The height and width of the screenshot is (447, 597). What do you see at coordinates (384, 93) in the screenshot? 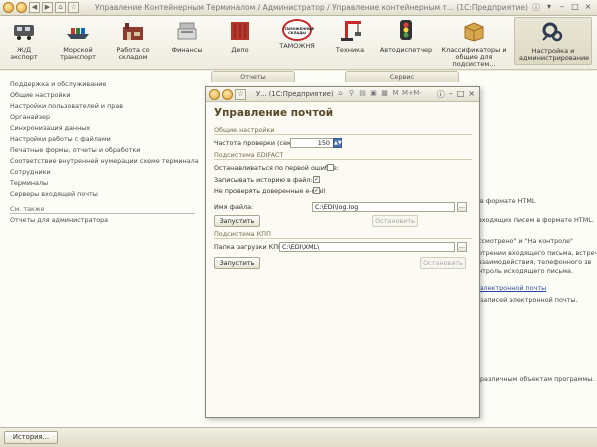
I see `calc-icon: ▦` at bounding box center [384, 93].